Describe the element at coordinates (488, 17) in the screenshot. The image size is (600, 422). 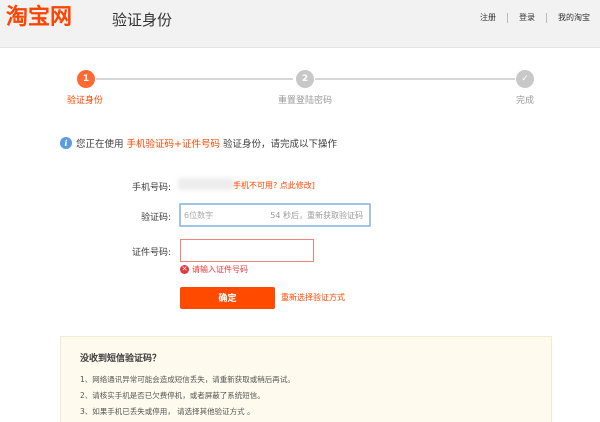
I see `register-link: 注册` at that location.